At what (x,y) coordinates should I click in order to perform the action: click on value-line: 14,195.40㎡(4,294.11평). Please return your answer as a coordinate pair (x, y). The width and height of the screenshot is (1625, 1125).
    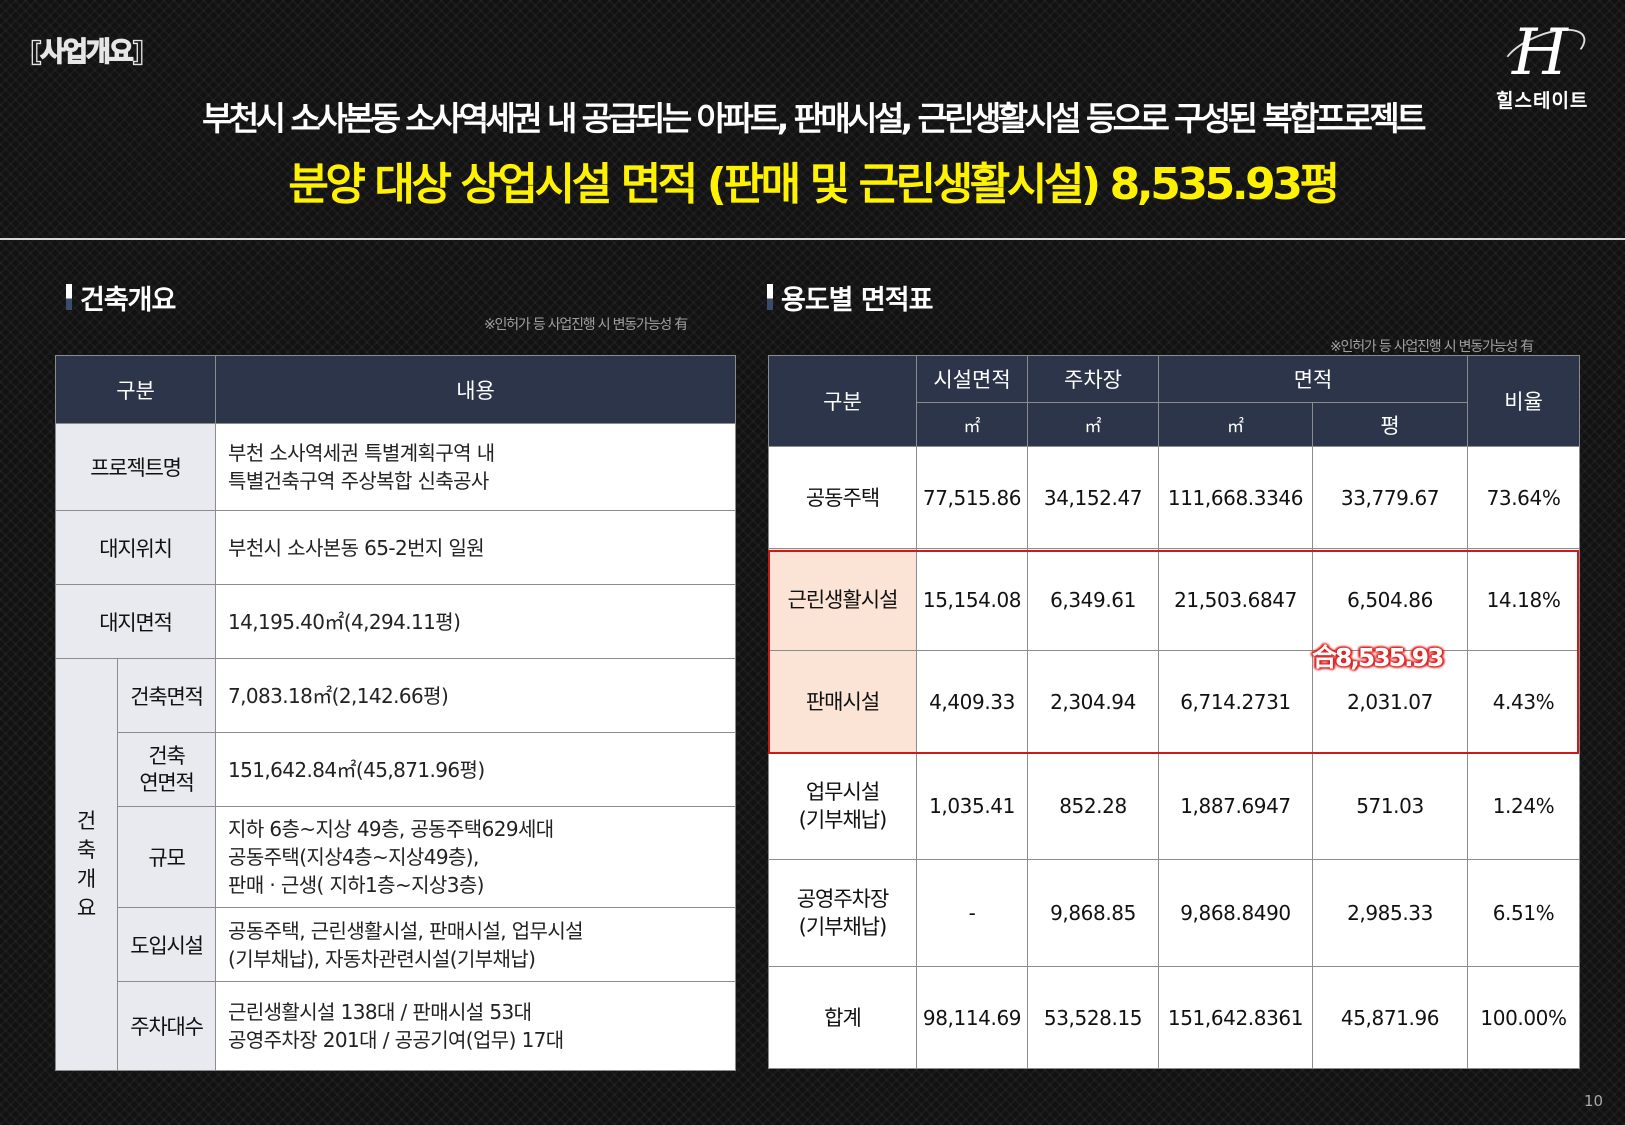
    Looking at the image, I should click on (344, 621).